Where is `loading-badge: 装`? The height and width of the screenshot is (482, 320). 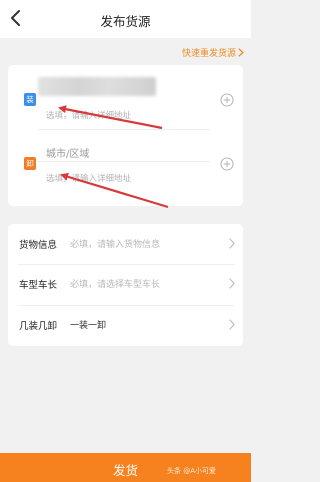
loading-badge: 装 is located at coordinates (30, 99).